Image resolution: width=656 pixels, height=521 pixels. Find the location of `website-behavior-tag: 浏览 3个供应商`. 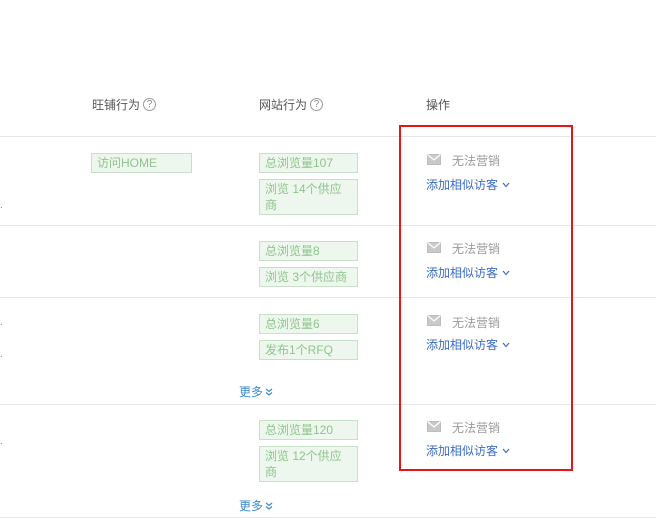

website-behavior-tag: 浏览 3个供应商 is located at coordinates (308, 277).